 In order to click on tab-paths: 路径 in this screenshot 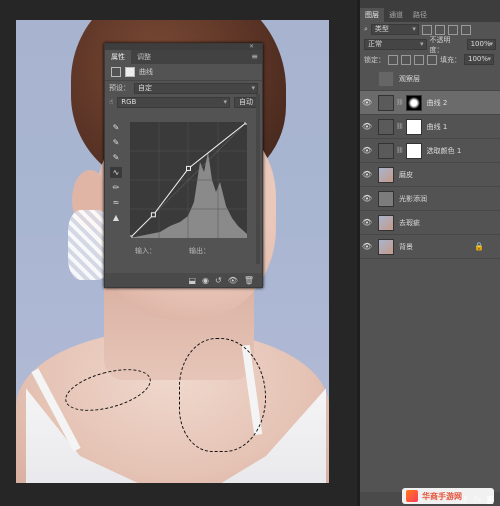, I will do `click(420, 15)`.